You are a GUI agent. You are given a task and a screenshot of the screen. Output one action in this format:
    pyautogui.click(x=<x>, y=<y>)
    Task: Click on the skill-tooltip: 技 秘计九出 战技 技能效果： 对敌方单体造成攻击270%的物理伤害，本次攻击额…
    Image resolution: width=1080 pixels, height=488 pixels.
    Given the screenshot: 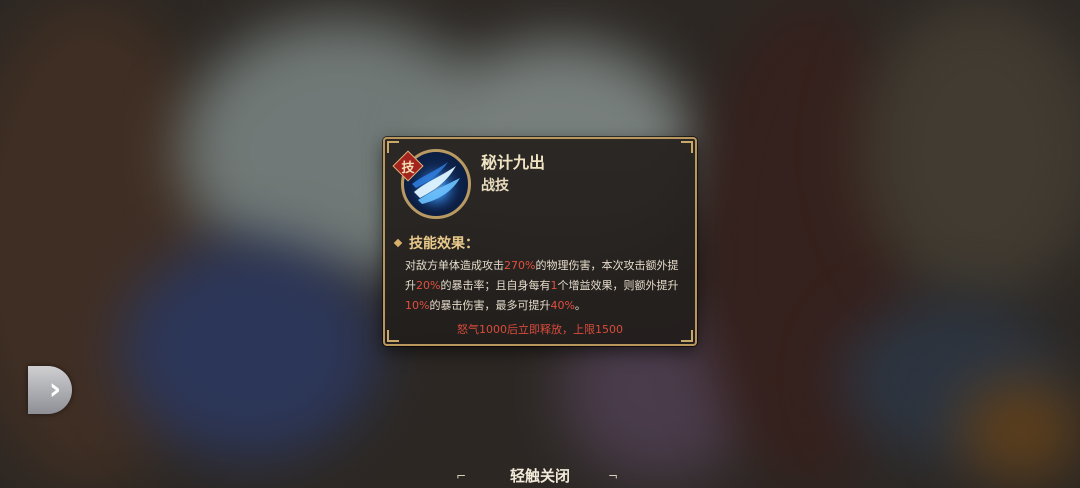 What is the action you would take?
    pyautogui.click(x=540, y=241)
    